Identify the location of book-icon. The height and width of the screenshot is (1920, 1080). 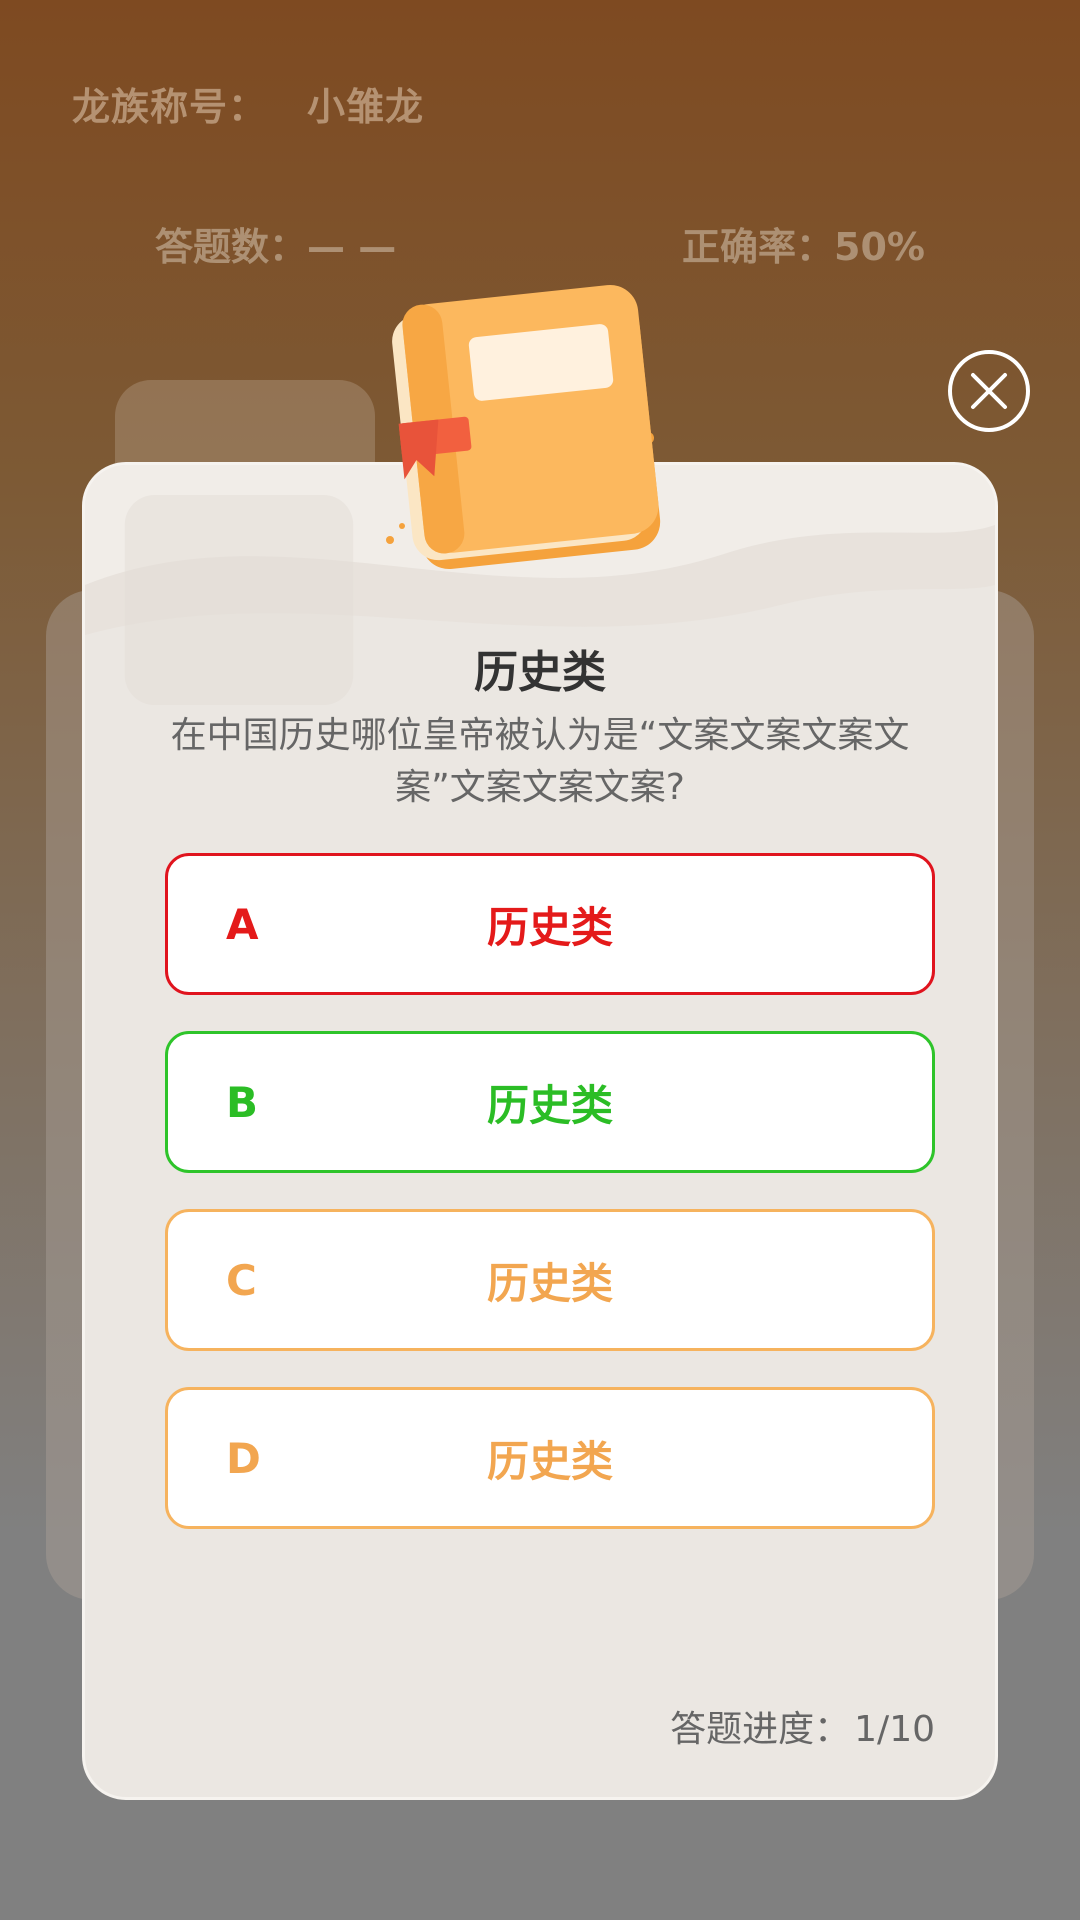
(523, 427).